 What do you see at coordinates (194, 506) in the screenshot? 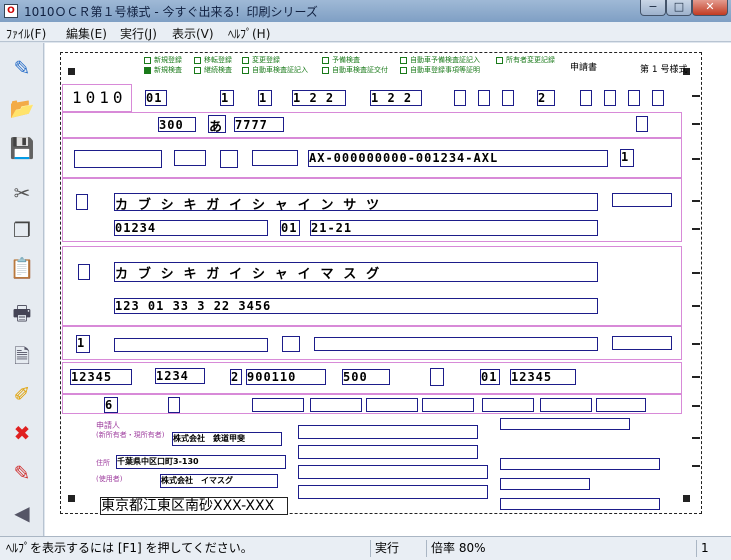
I see `big-address-field: 東京都江東区南砂XXX-XXX` at bounding box center [194, 506].